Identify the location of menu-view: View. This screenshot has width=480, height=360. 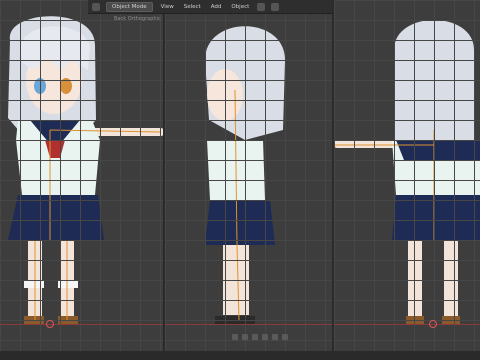
(167, 7).